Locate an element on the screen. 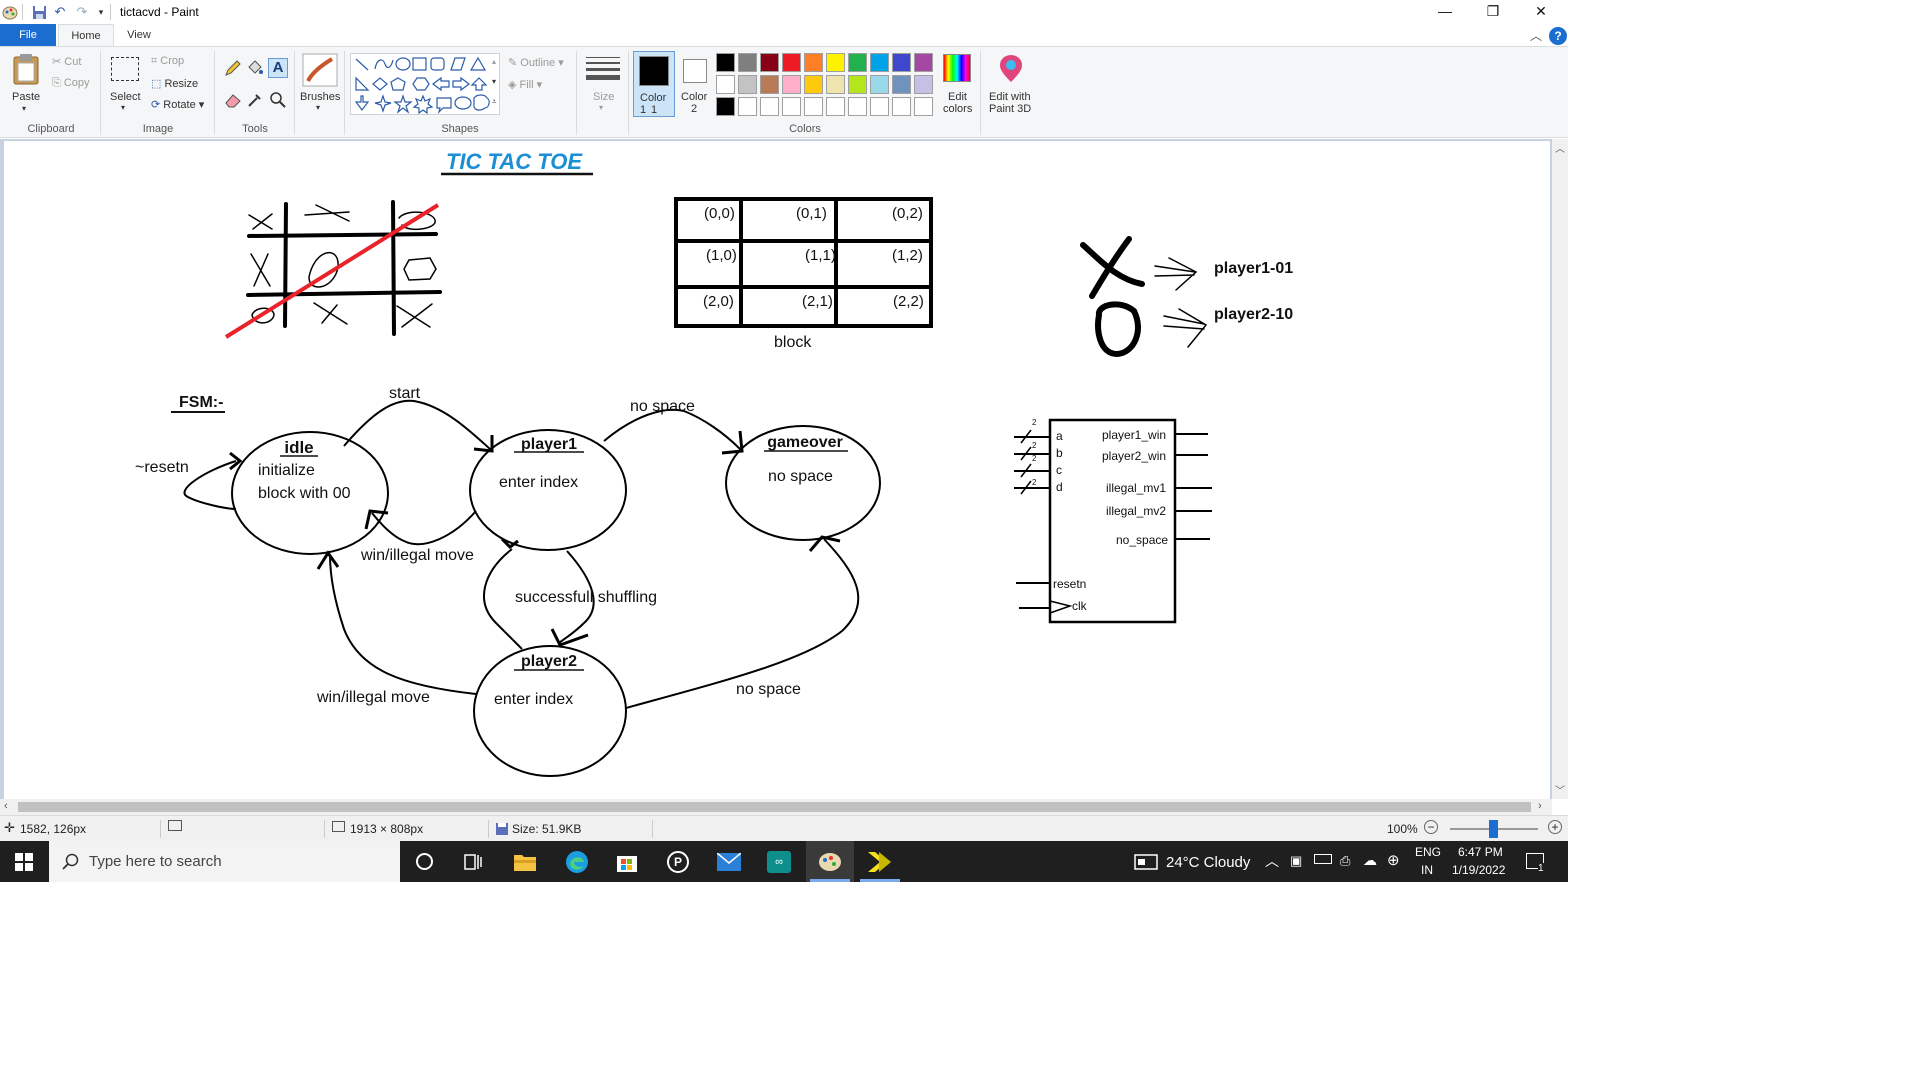 The image size is (1920, 1080). language-in: IN is located at coordinates (1427, 870).